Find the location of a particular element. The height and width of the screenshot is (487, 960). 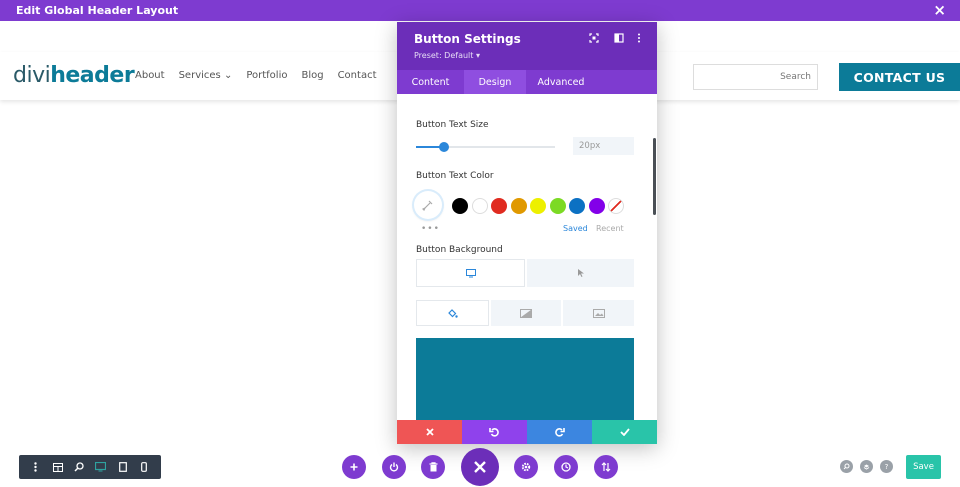

eyedropper-icon is located at coordinates (428, 205).